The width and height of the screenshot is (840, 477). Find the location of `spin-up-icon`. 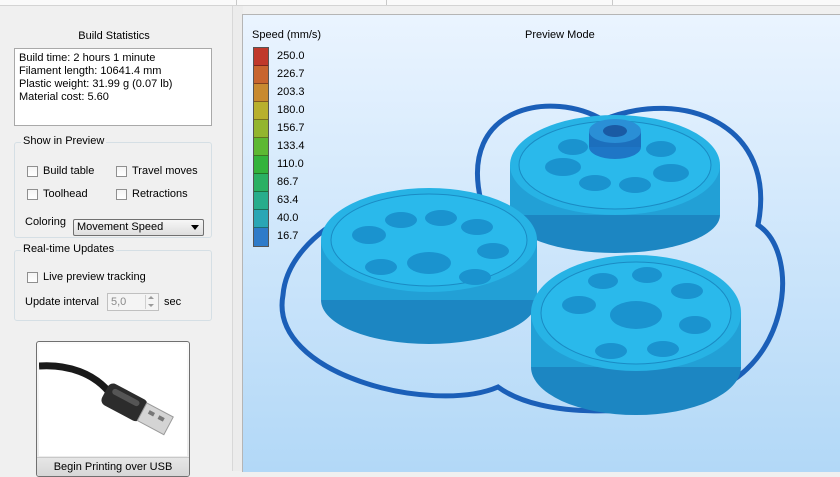

spin-up-icon is located at coordinates (151, 298).